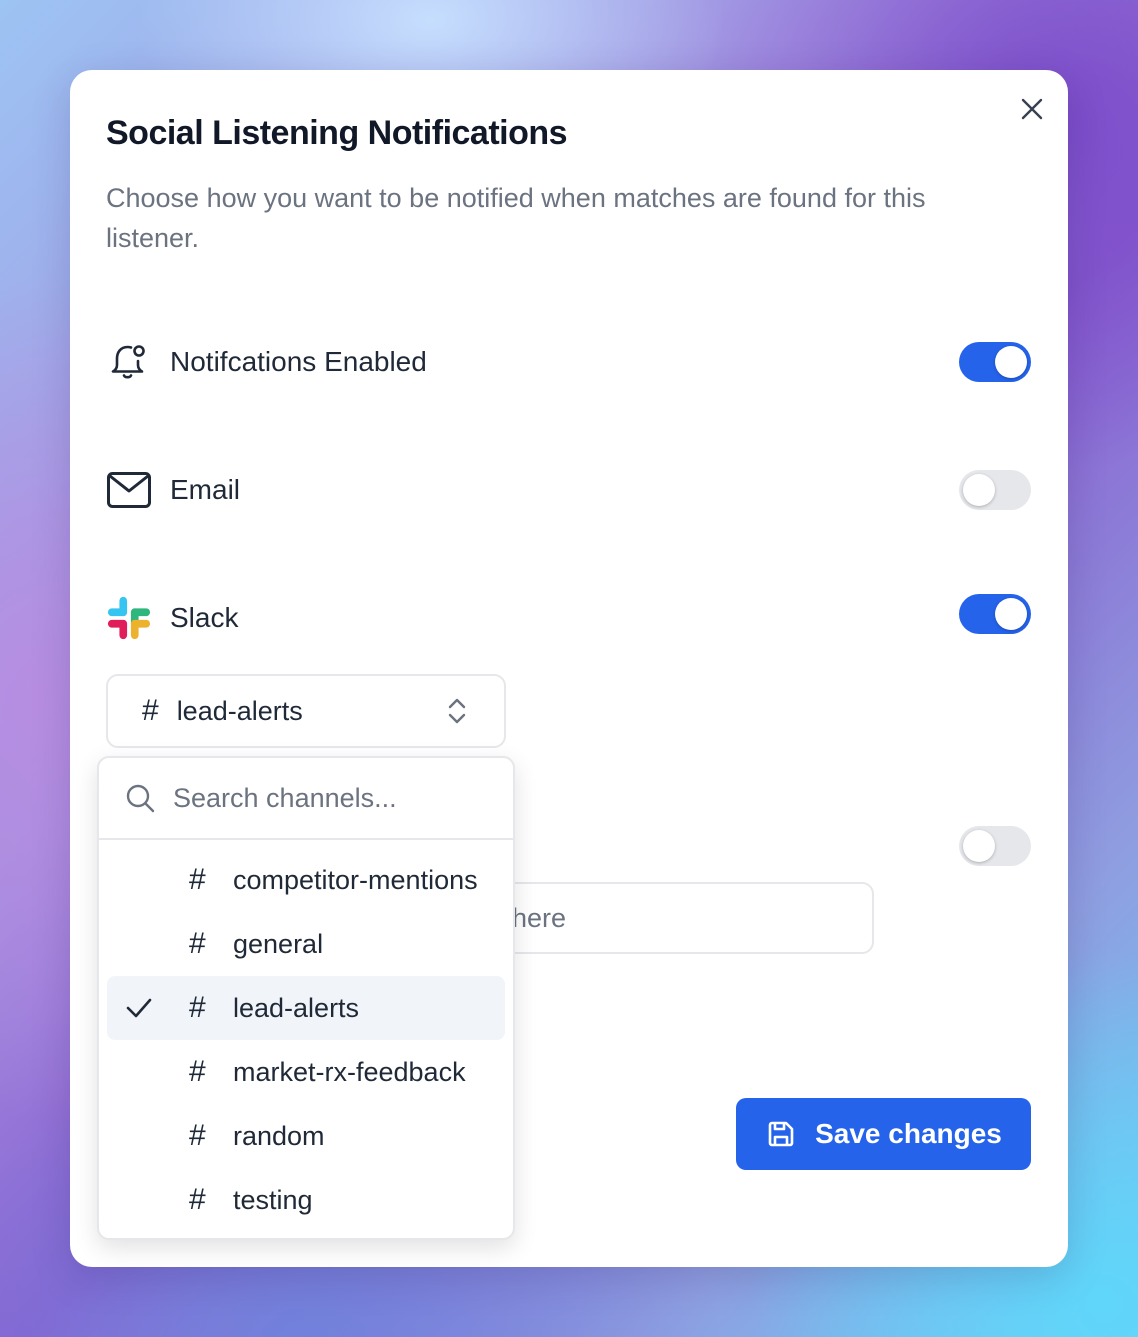 The image size is (1138, 1337). What do you see at coordinates (355, 879) in the screenshot?
I see `channel-option-label: competitor-mentions` at bounding box center [355, 879].